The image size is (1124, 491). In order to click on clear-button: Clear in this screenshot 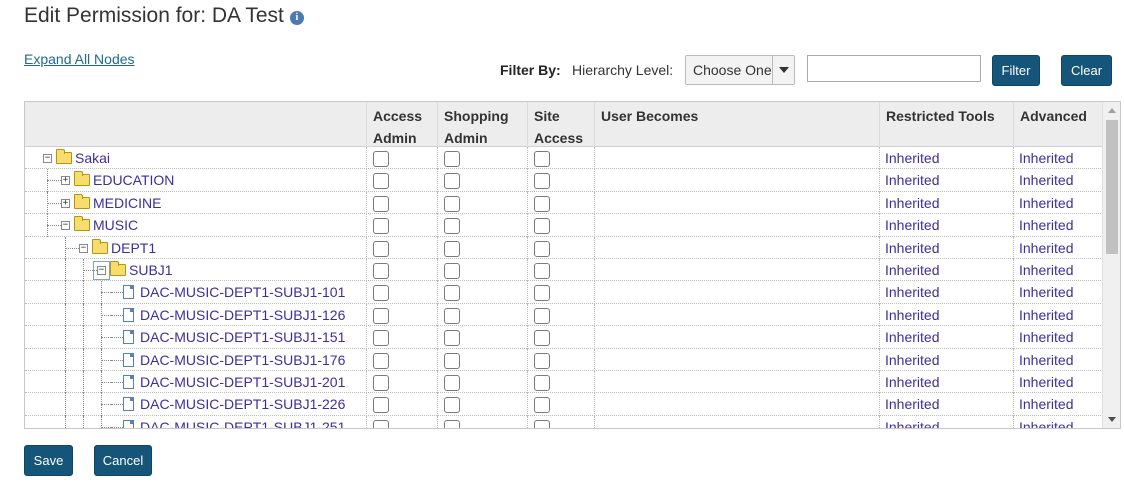, I will do `click(1086, 70)`.